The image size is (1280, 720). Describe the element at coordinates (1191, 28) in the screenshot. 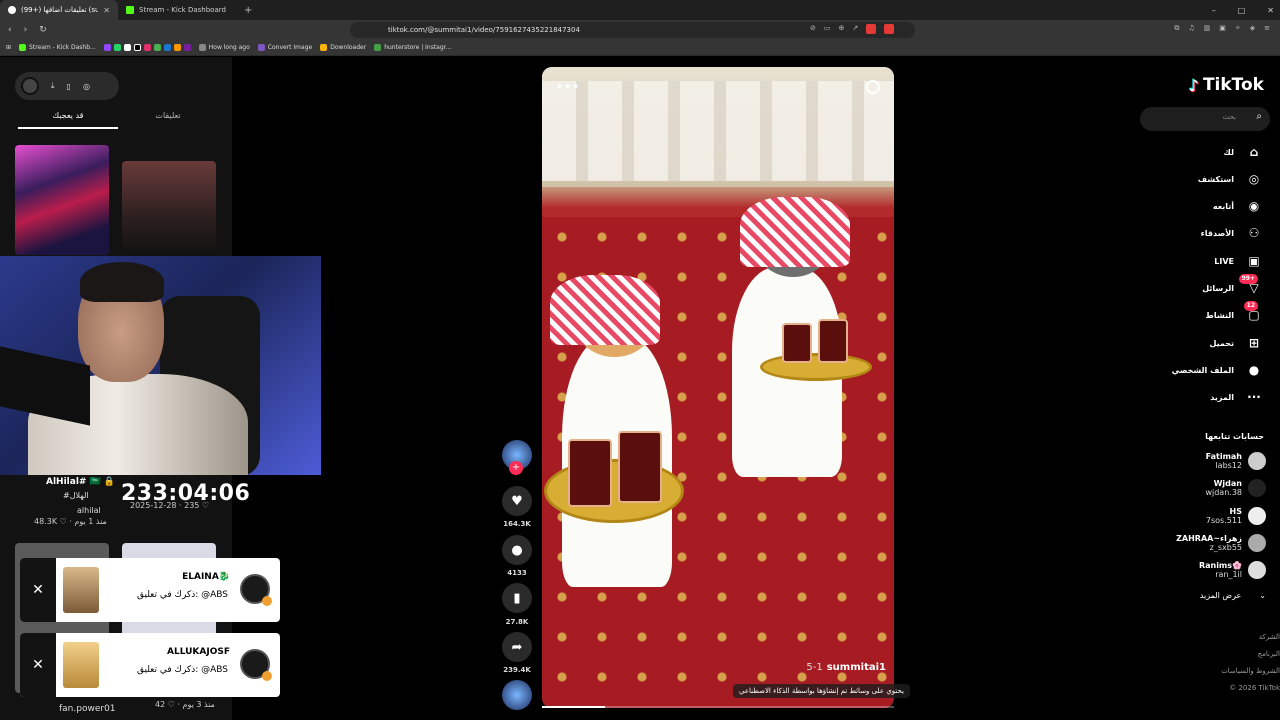

I see `music-icon: ♫` at that location.